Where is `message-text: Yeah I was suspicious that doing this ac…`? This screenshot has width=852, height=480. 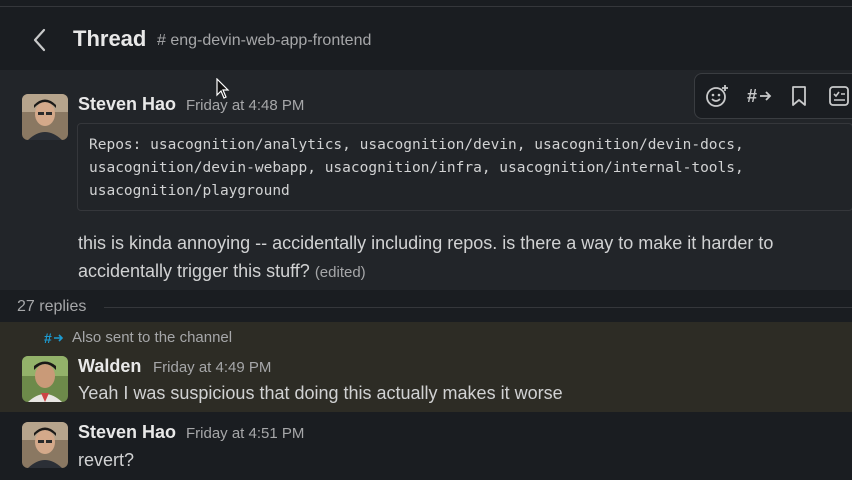 message-text: Yeah I was suspicious that doing this ac… is located at coordinates (320, 393).